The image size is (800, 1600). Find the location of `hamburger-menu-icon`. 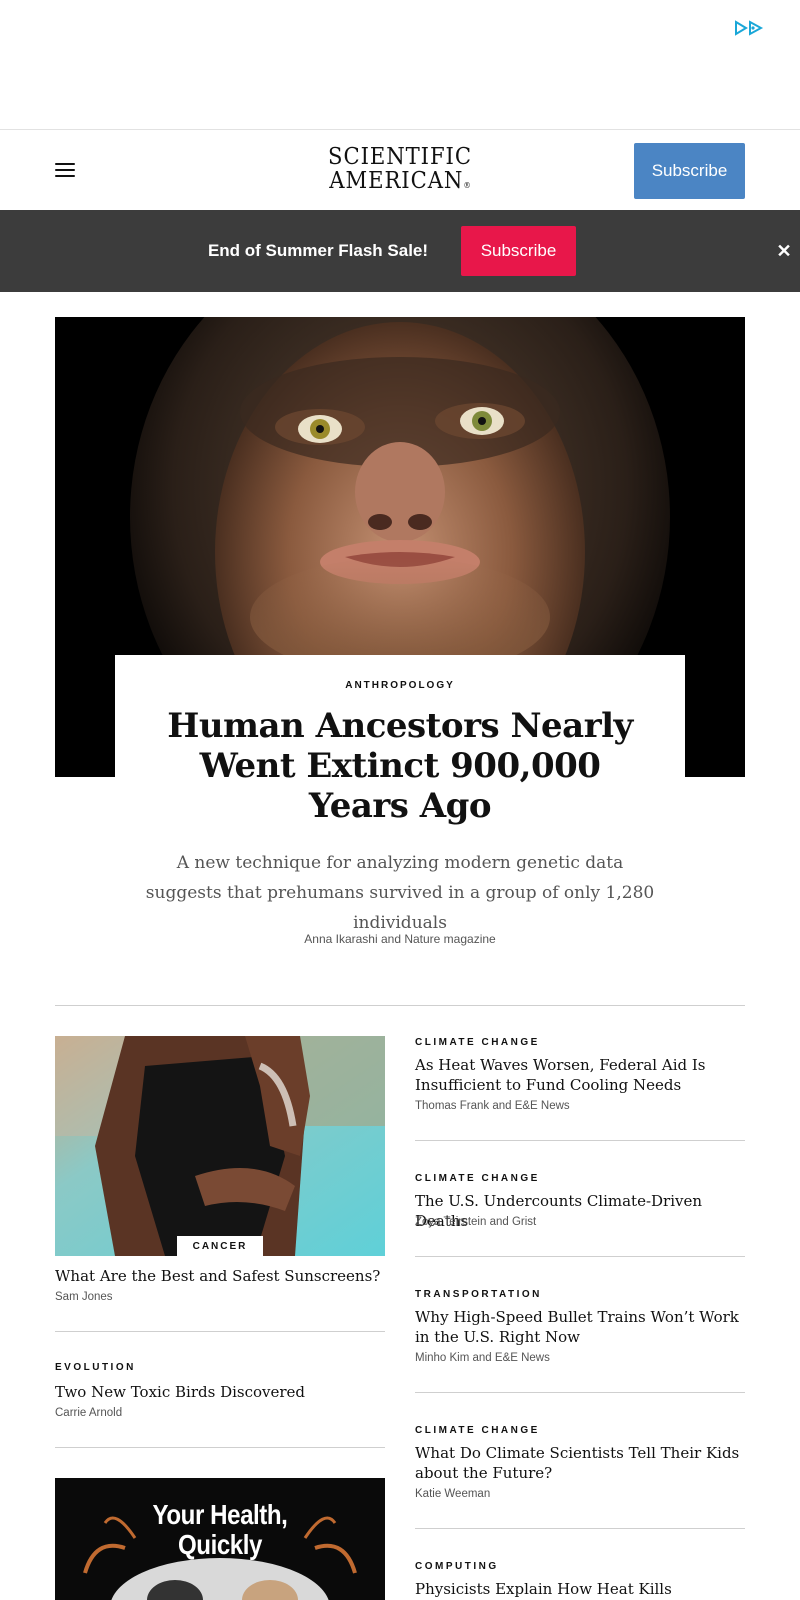

hamburger-menu-icon is located at coordinates (65, 170).